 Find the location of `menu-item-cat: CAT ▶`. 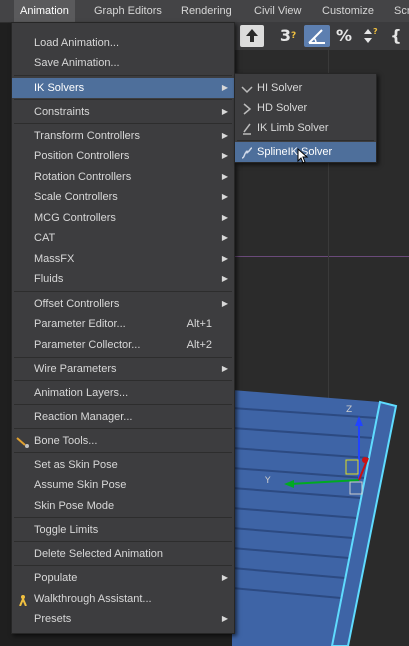

menu-item-cat: CAT ▶ is located at coordinates (123, 238).